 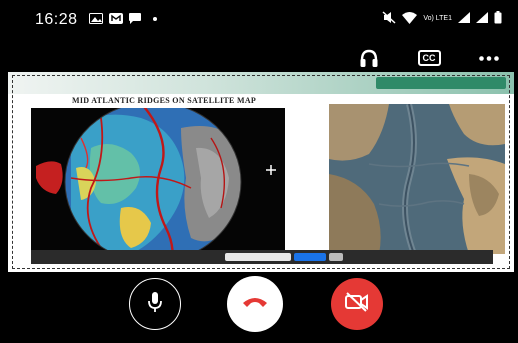 I want to click on ocean-floor-map-image, so click(x=417, y=179).